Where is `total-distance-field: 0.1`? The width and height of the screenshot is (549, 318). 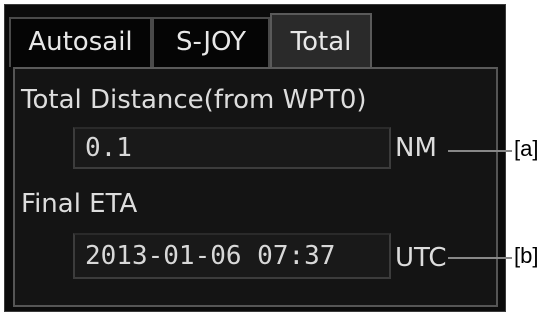
total-distance-field: 0.1 is located at coordinates (232, 148).